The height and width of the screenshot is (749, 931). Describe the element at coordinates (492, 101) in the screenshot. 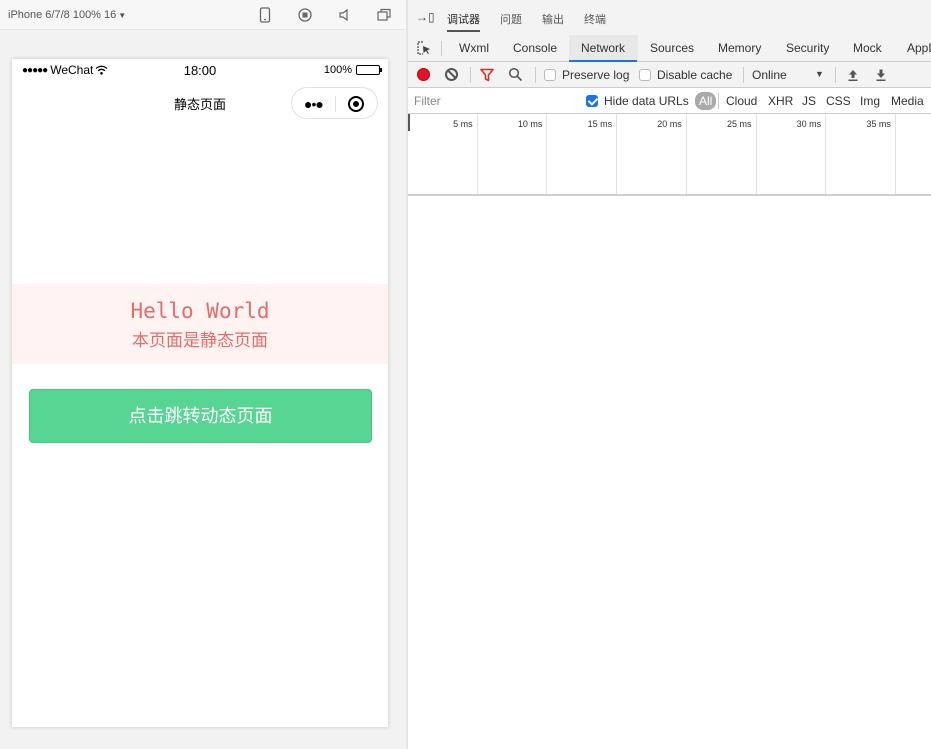

I see `filter-input` at that location.